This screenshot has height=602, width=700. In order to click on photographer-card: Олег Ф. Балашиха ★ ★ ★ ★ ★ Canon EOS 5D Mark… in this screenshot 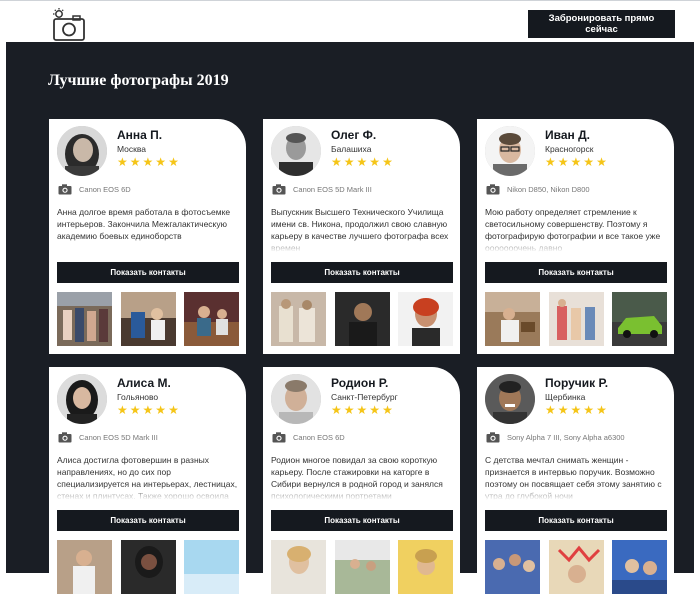, I will do `click(361, 236)`.